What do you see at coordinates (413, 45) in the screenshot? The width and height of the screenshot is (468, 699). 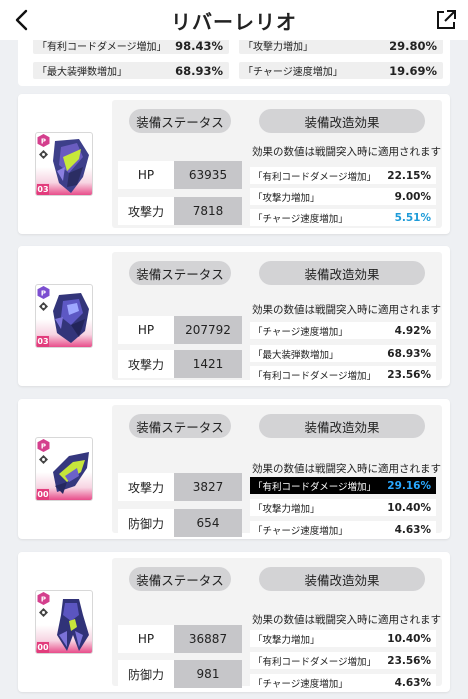 I see `summary-value: 29.80%` at bounding box center [413, 45].